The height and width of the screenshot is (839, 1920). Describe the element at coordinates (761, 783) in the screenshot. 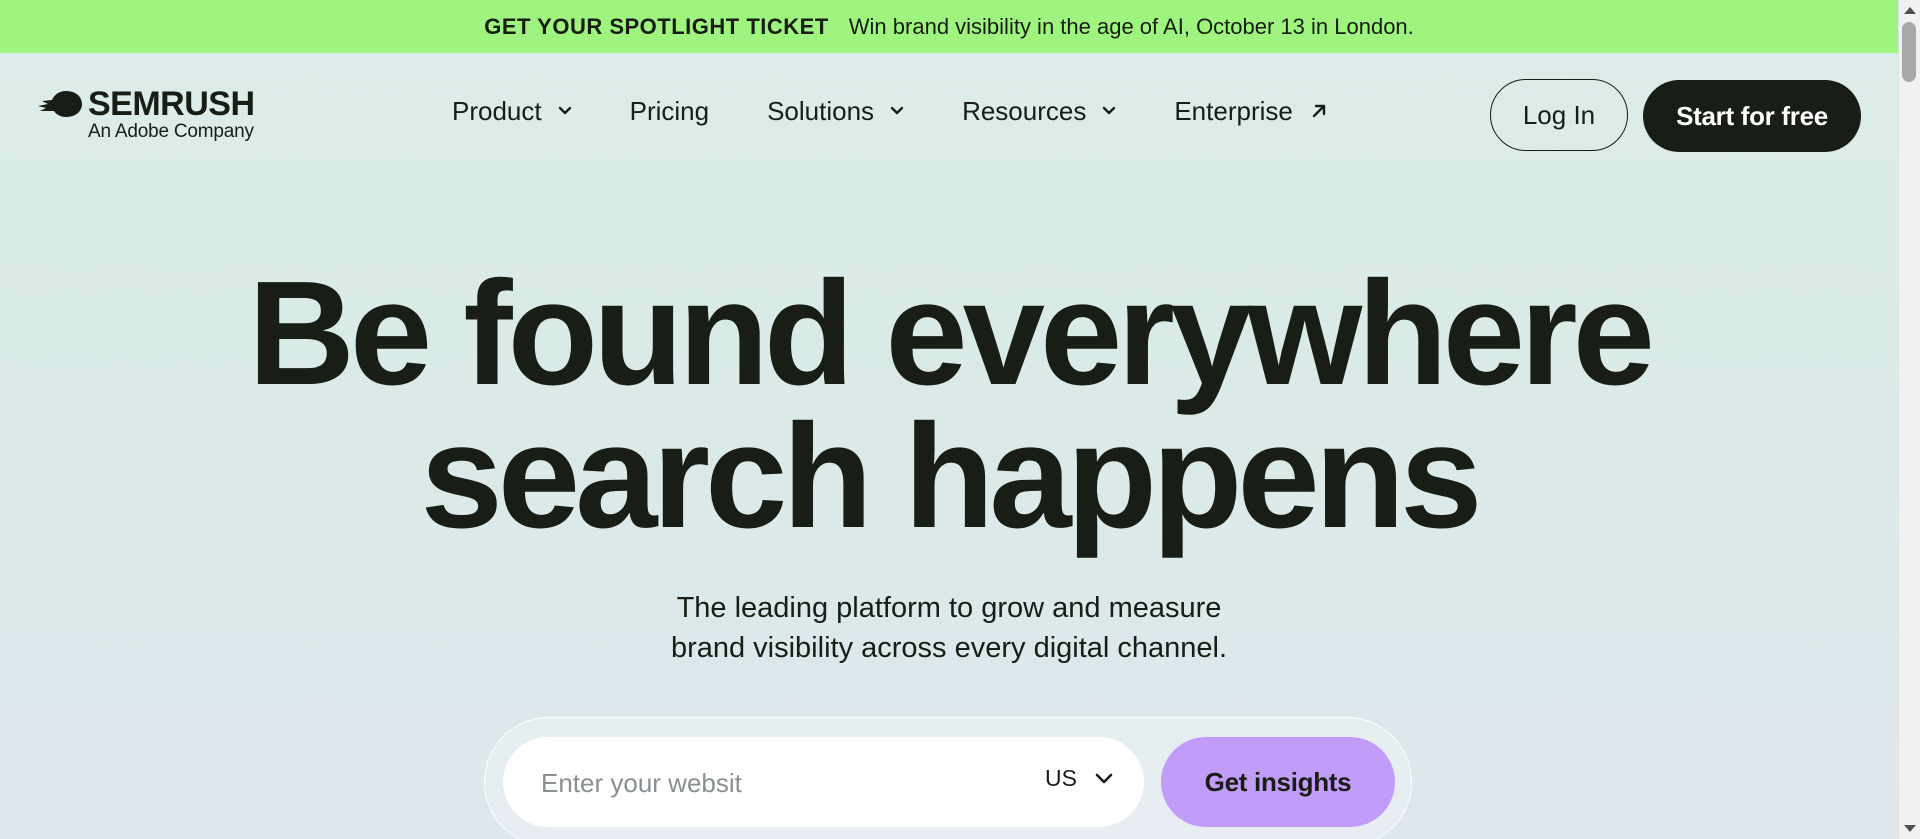

I see `website-input` at that location.